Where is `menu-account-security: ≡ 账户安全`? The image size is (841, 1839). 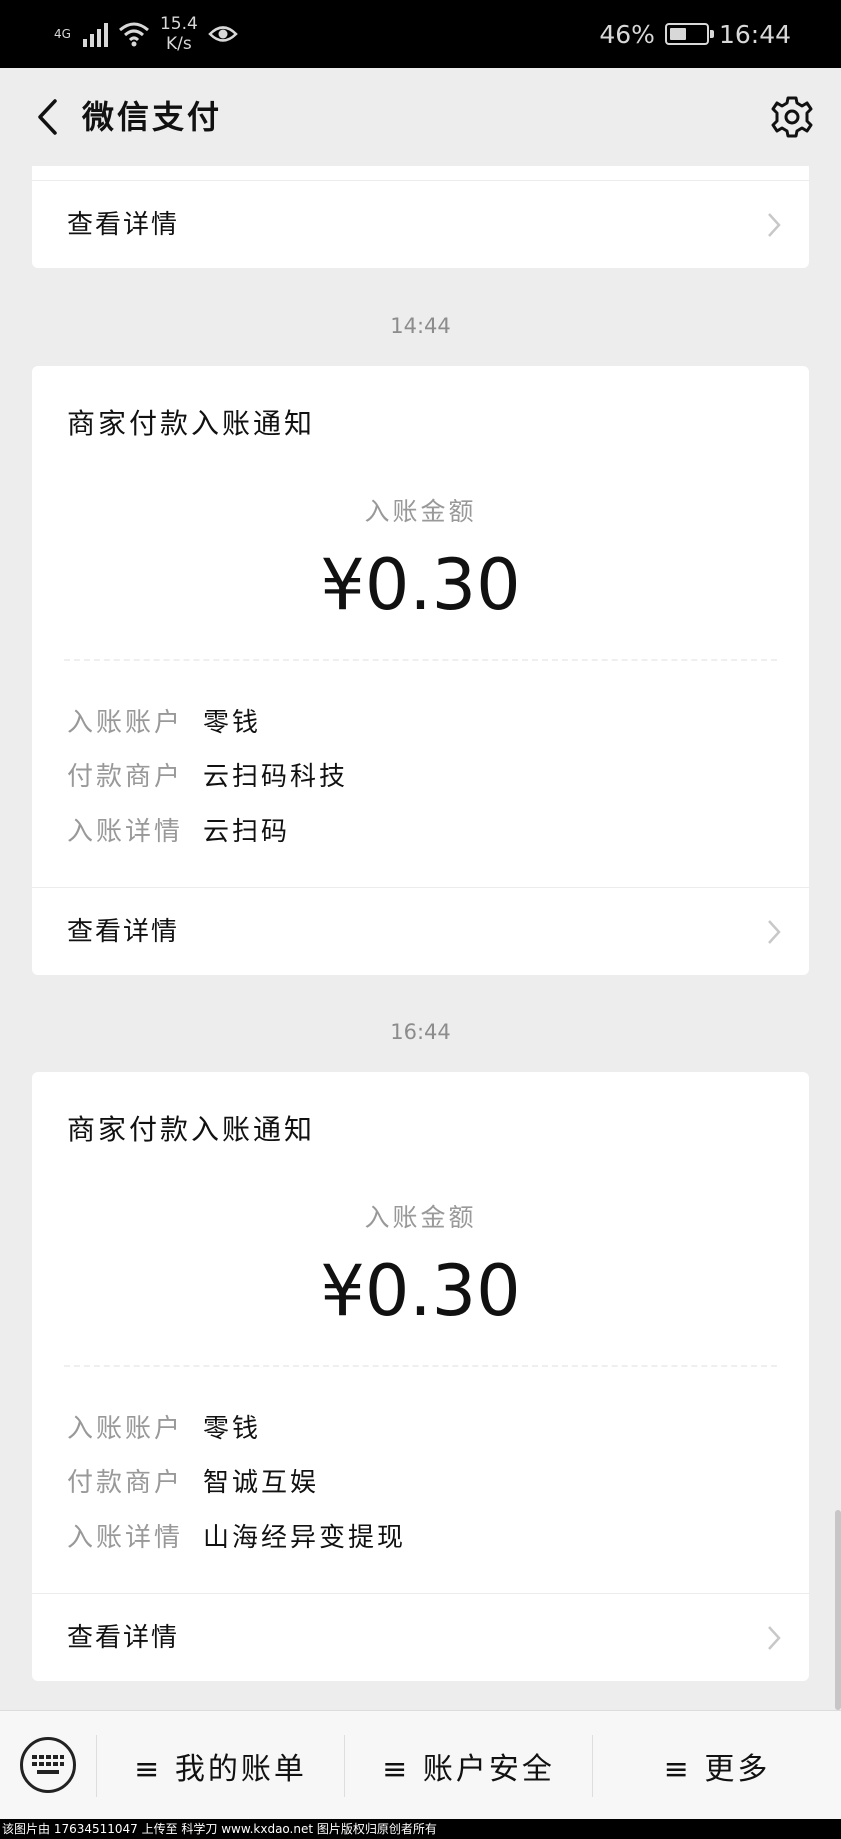 menu-account-security: ≡ 账户安全 is located at coordinates (468, 1765).